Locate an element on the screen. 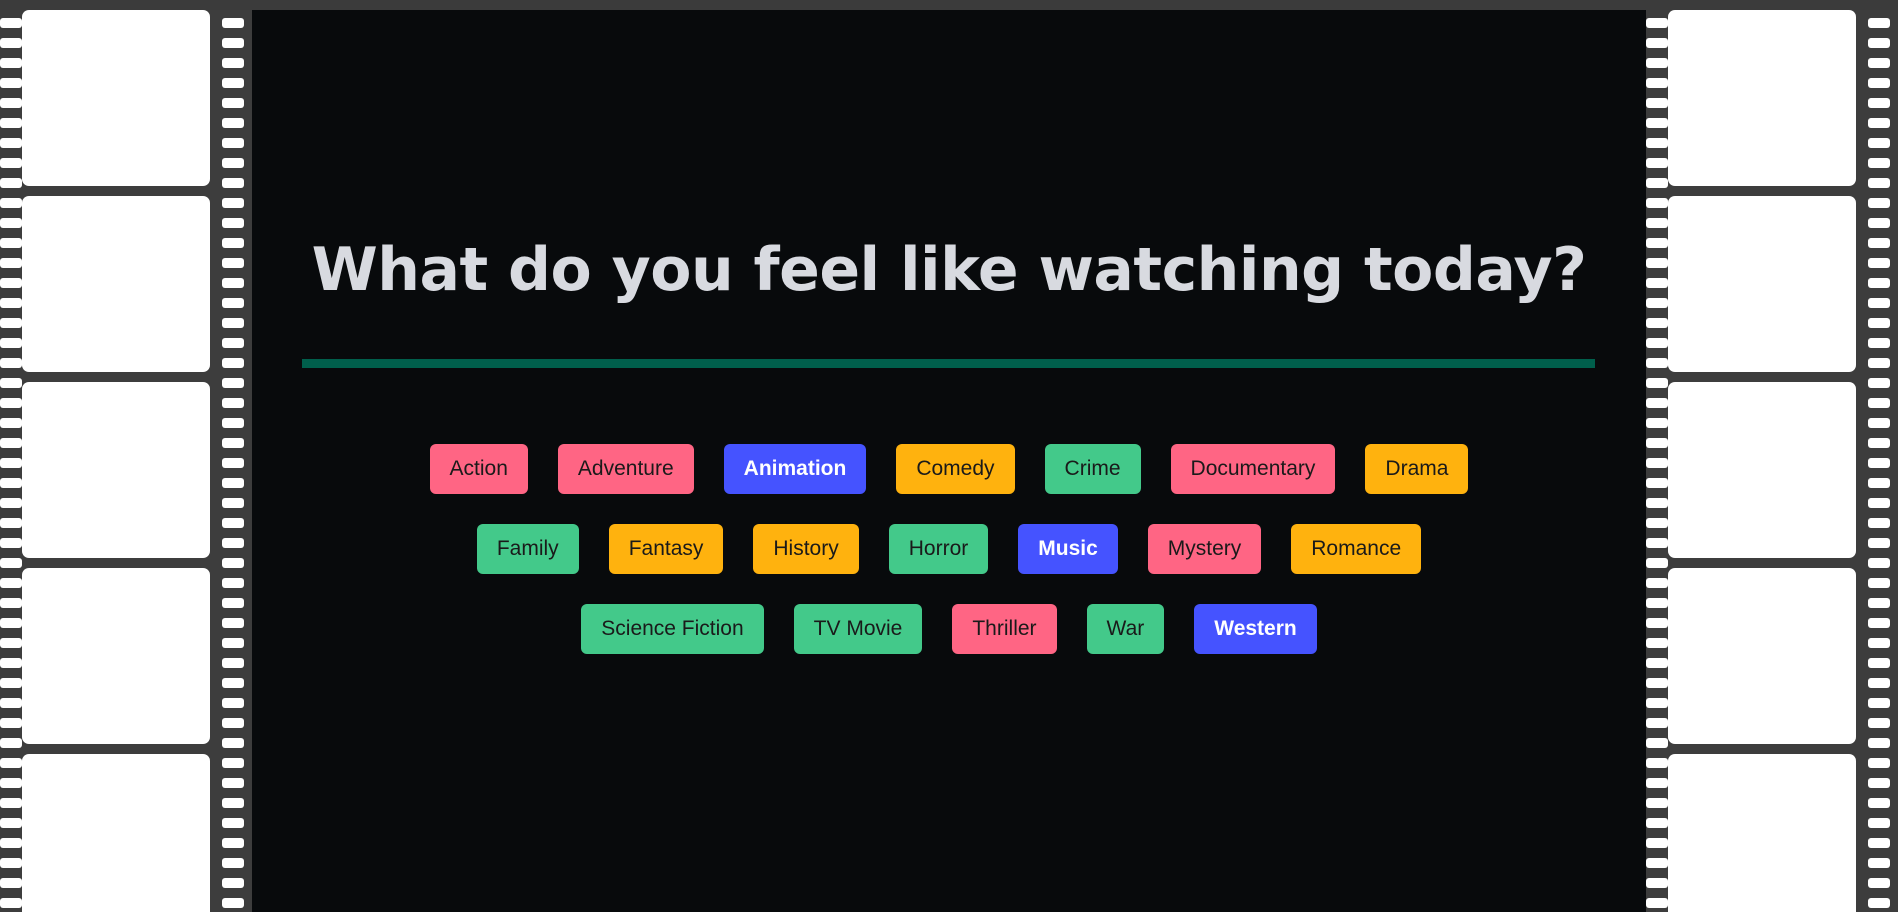 This screenshot has height=912, width=1898. genre-button-war: War is located at coordinates (1125, 629).